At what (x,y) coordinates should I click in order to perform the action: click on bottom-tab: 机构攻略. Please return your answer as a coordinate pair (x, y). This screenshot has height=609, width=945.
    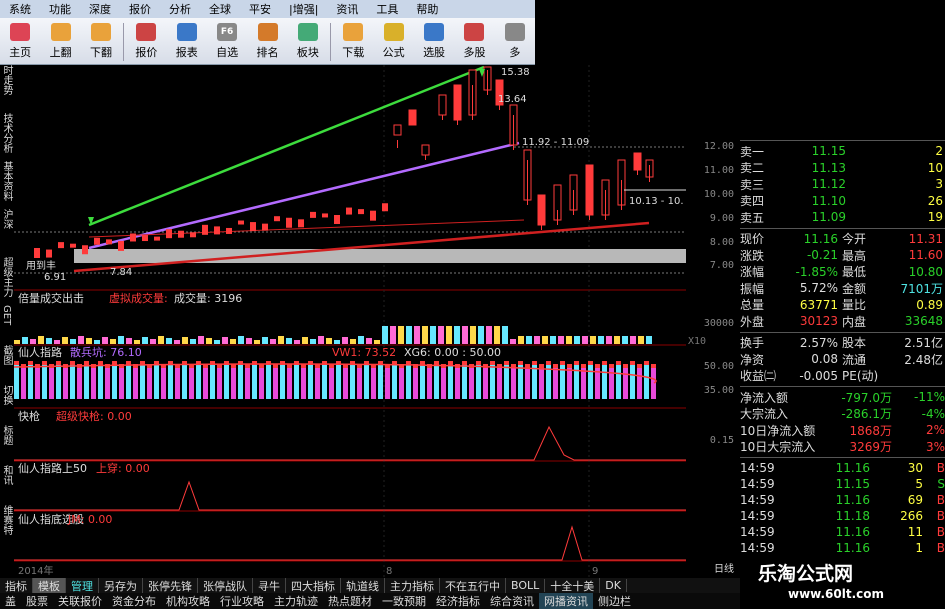
    Looking at the image, I should click on (188, 601).